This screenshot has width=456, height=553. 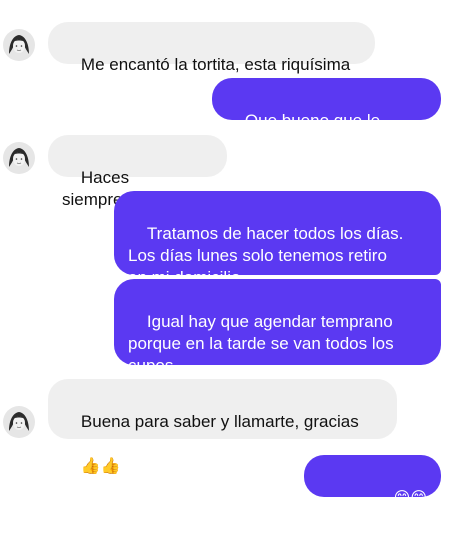 What do you see at coordinates (372, 492) in the screenshot?
I see `message-bubble-outgoing: 😊😊 gracias!` at bounding box center [372, 492].